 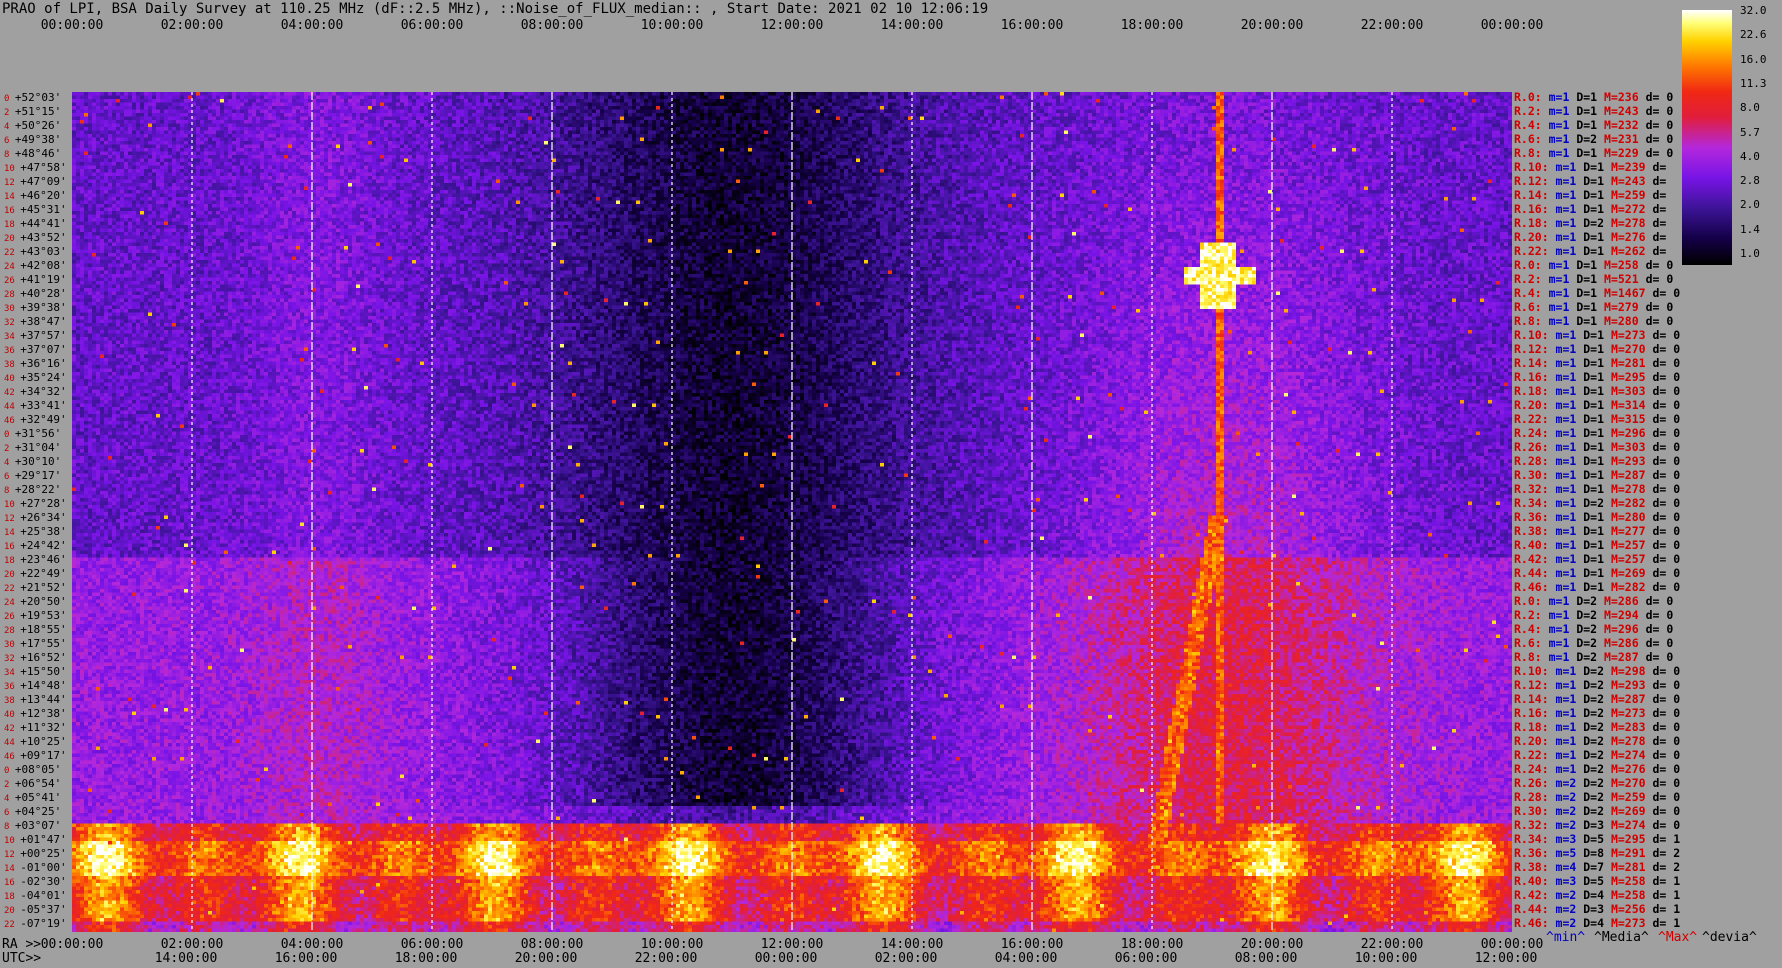 What do you see at coordinates (1597, 489) in the screenshot?
I see `row-stat: R.32: m=1 D=1 M=278 d= 0` at bounding box center [1597, 489].